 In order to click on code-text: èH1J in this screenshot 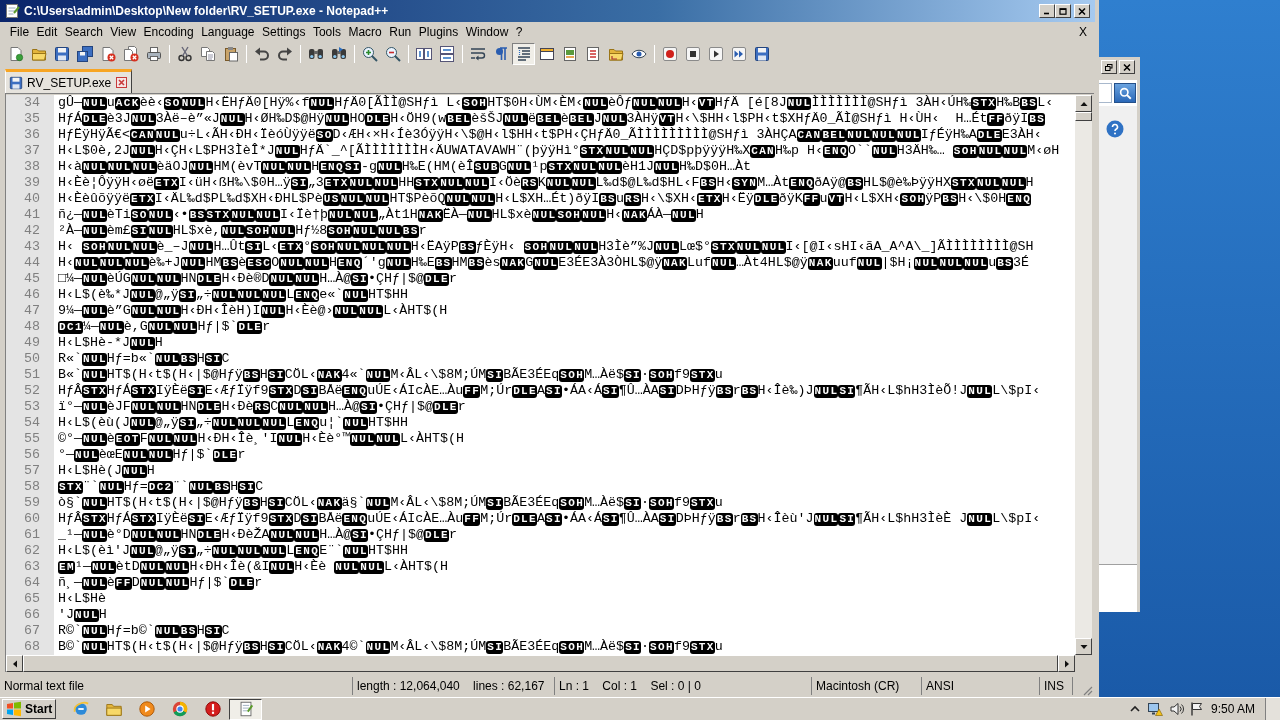, I will do `click(638, 167)`.